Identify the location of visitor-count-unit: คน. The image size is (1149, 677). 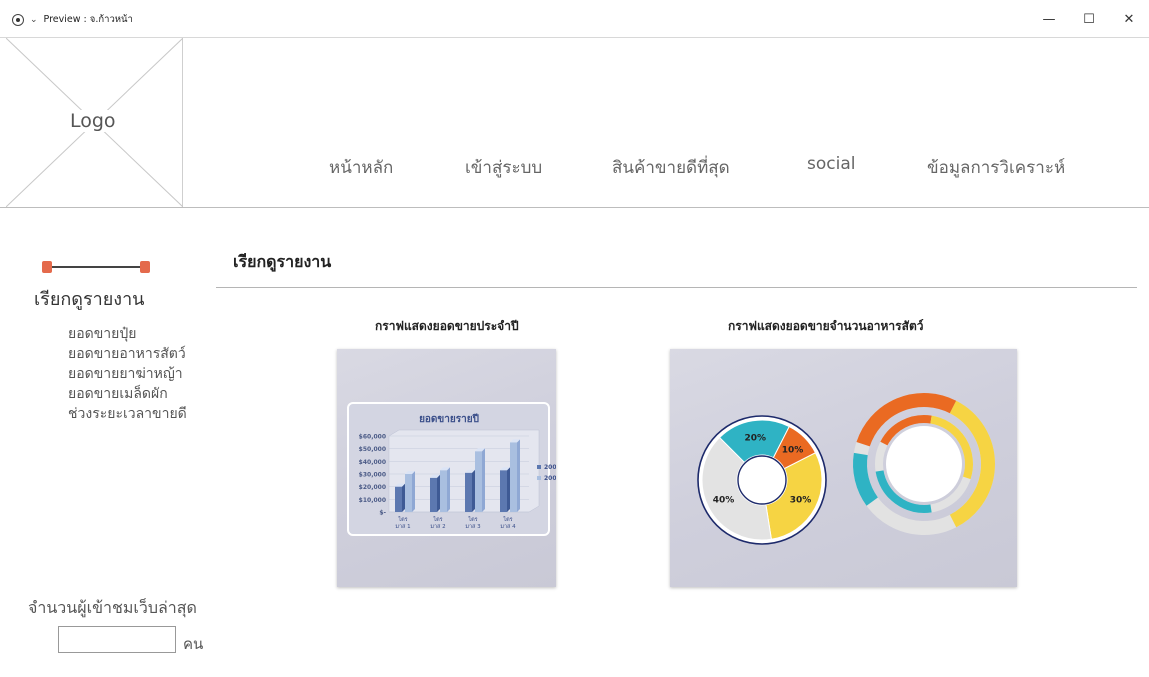
(193, 644).